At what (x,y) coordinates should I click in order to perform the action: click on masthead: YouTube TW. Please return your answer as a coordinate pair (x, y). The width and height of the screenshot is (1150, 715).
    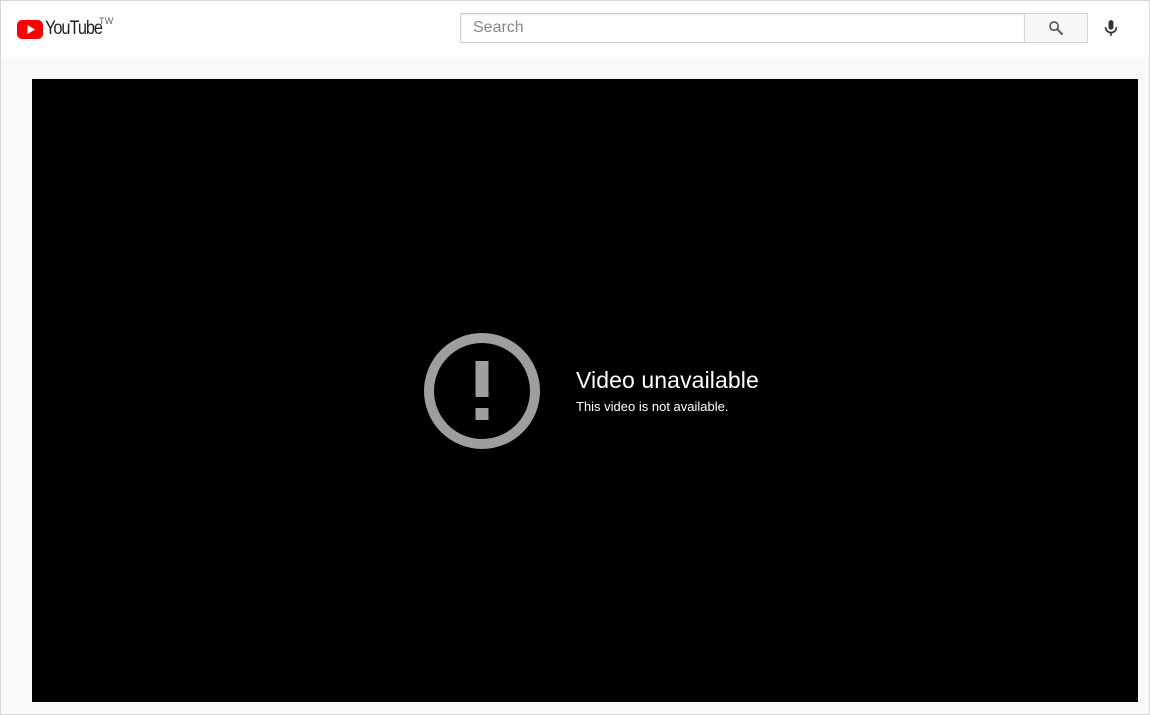
    Looking at the image, I should click on (575, 29).